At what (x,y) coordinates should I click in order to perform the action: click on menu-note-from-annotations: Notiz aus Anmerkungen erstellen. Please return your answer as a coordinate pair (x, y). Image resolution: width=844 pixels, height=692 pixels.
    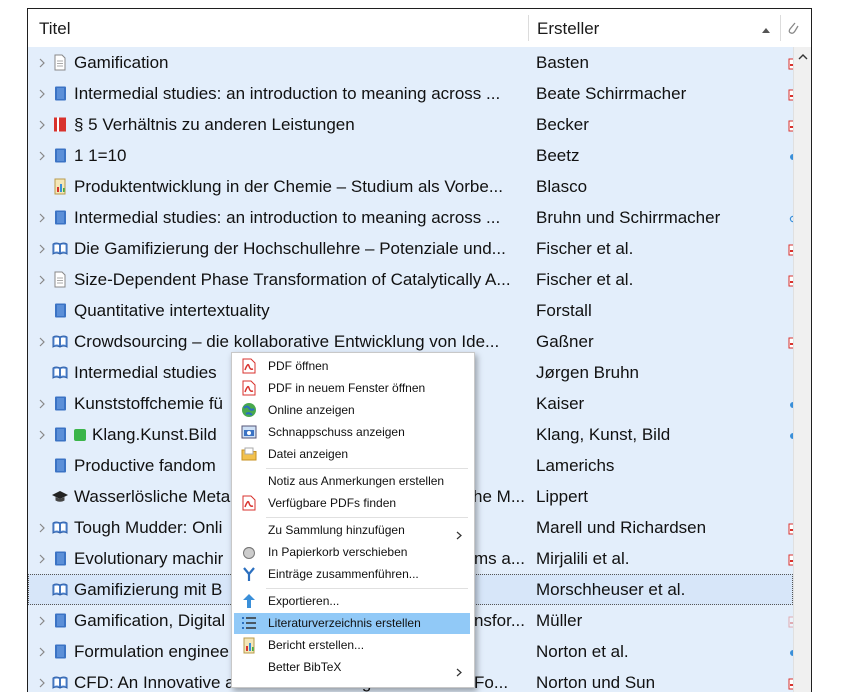
    Looking at the image, I should click on (352, 481).